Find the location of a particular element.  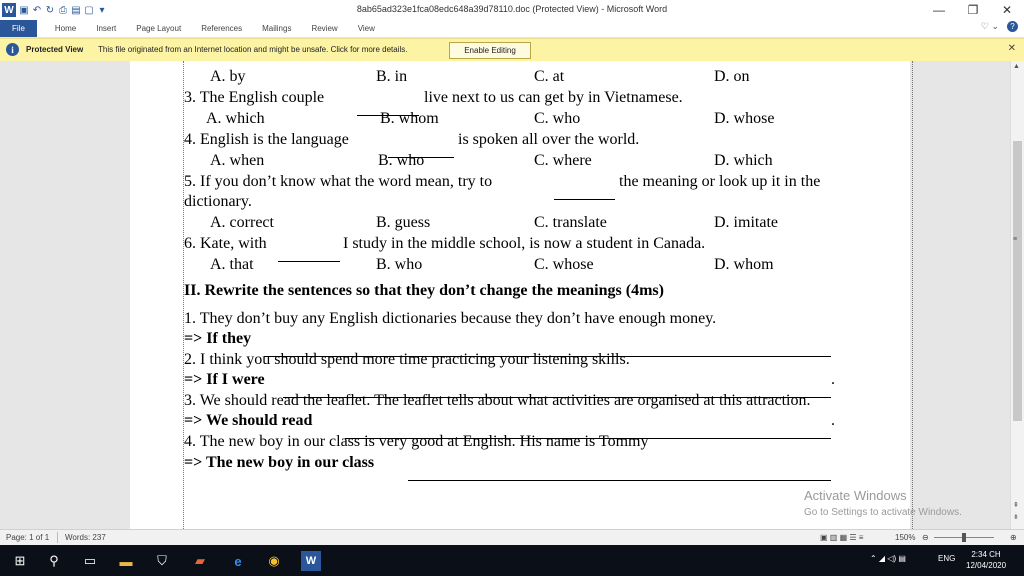

clock-date: 12/04/2020 is located at coordinates (986, 565).